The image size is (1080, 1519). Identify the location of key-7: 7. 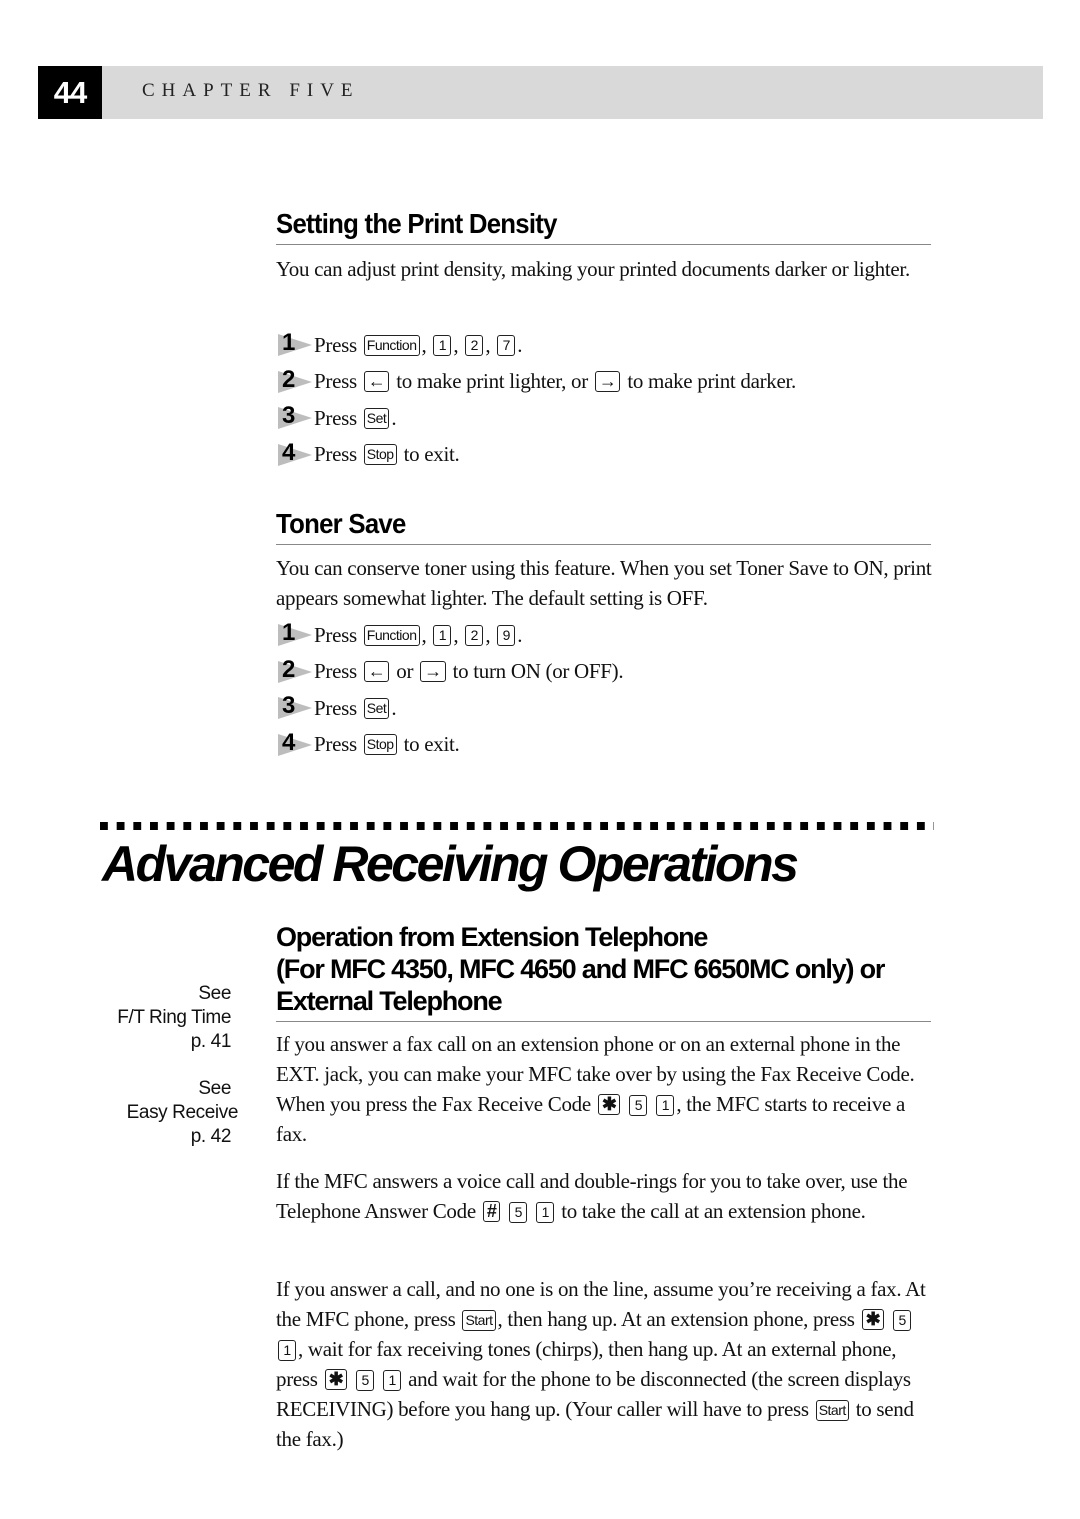
(506, 345).